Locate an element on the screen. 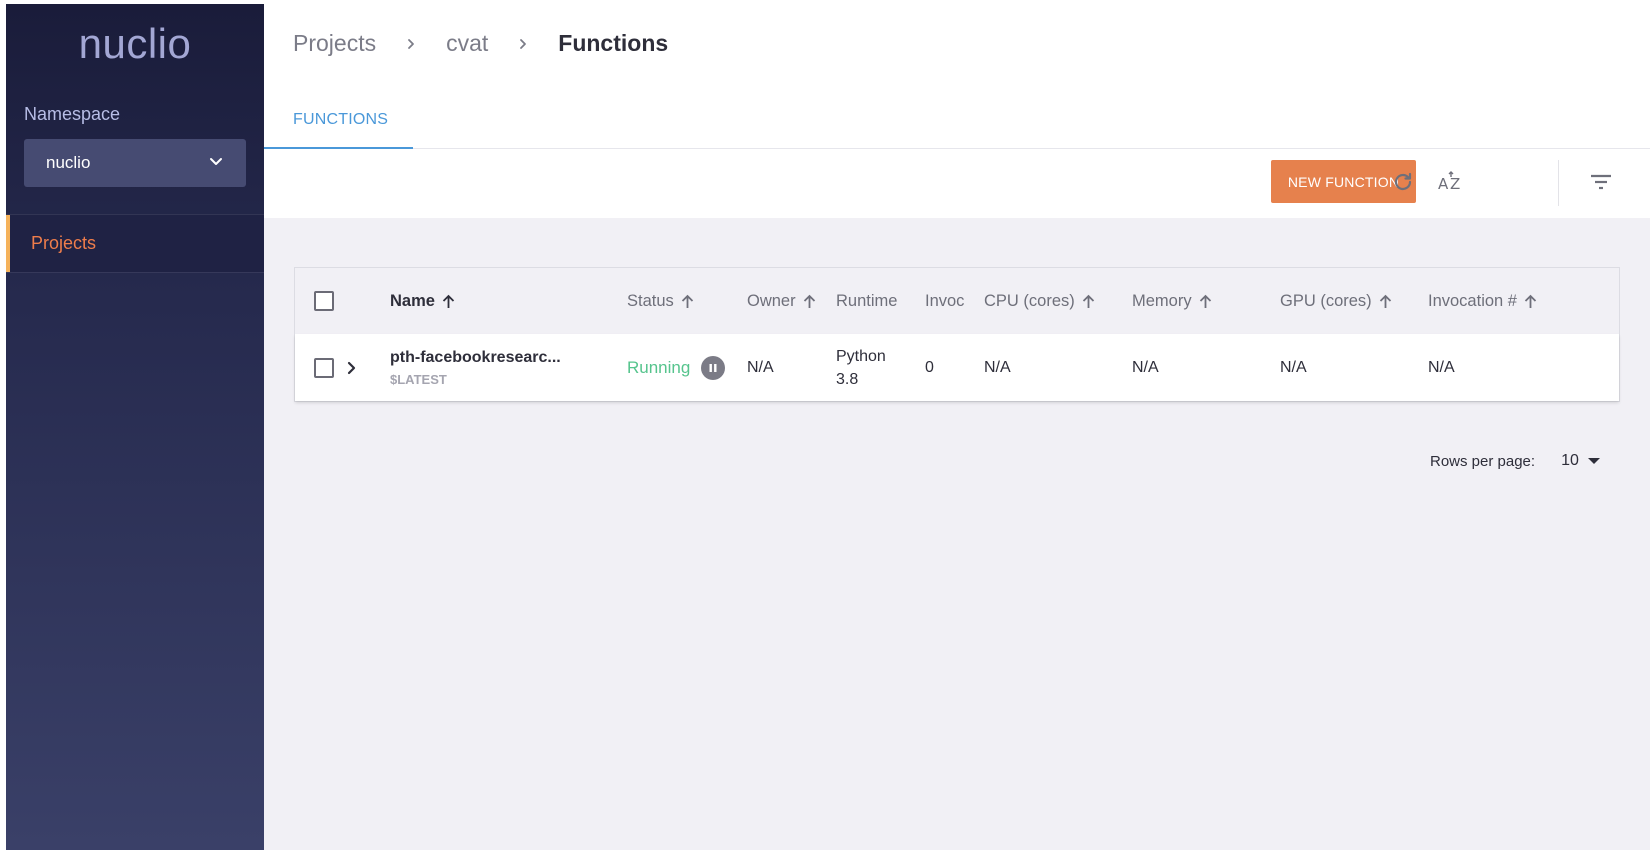 The width and height of the screenshot is (1650, 850). rows-per-page-select: 10 is located at coordinates (1570, 461).